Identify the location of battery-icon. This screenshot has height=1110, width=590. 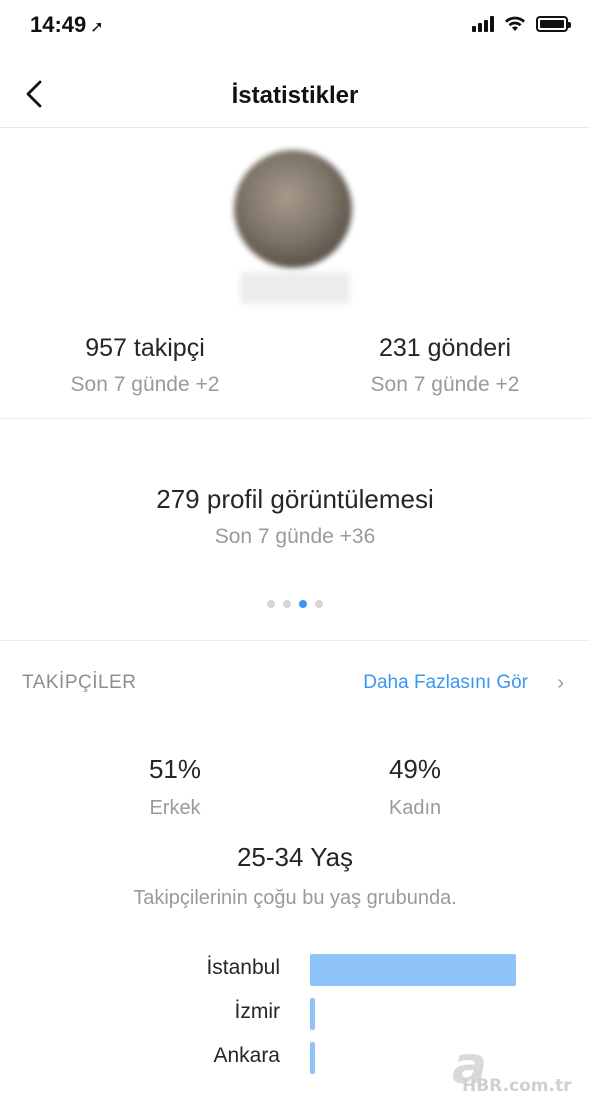
(553, 24).